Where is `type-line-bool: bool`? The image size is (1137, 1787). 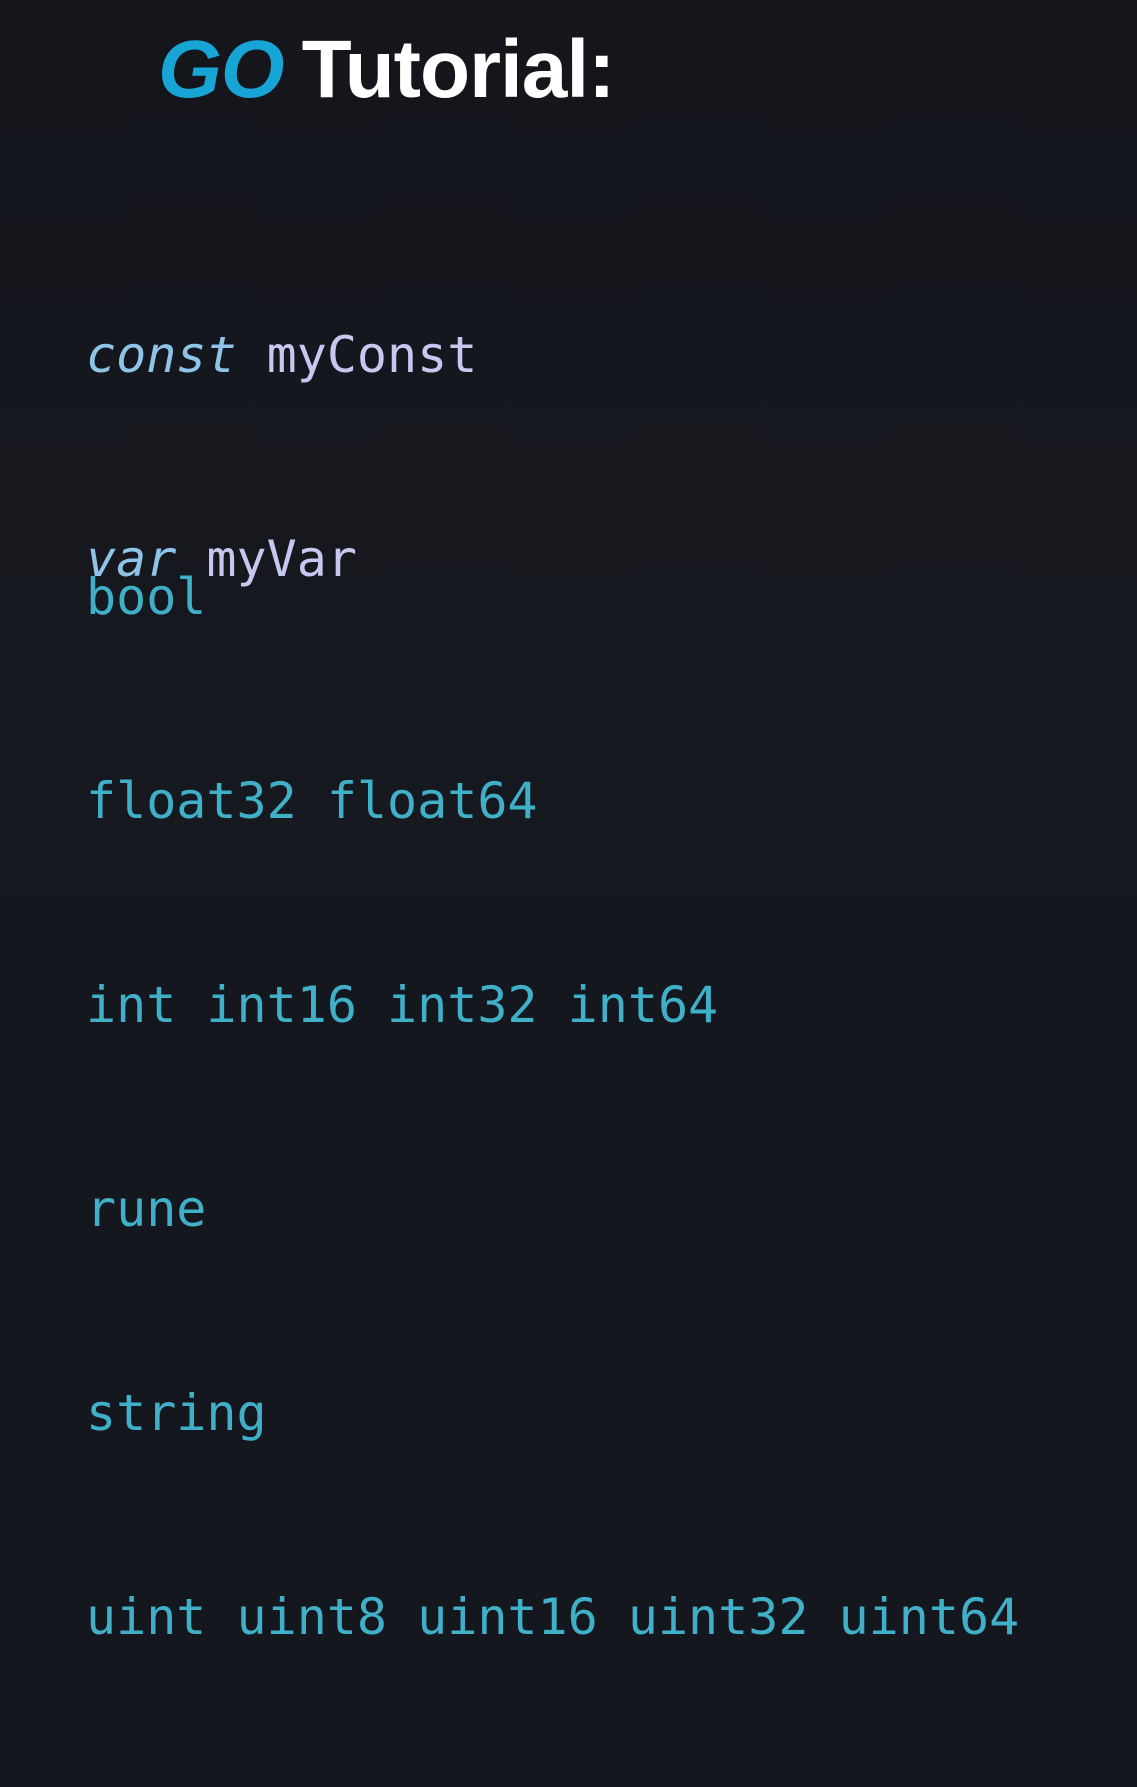 type-line-bool: bool is located at coordinates (146, 597).